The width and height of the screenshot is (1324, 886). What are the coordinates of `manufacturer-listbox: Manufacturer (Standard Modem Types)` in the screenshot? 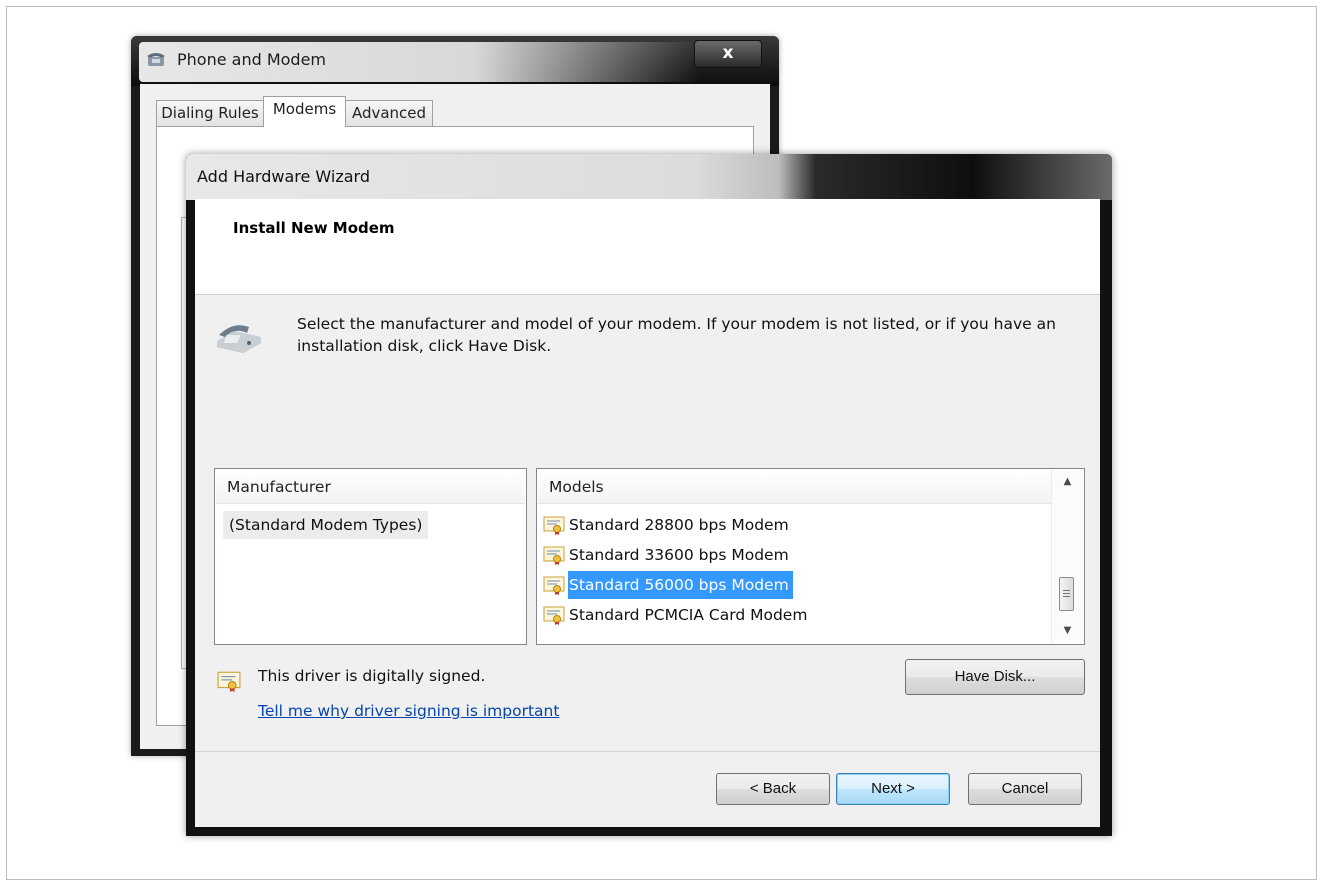 It's located at (370, 556).